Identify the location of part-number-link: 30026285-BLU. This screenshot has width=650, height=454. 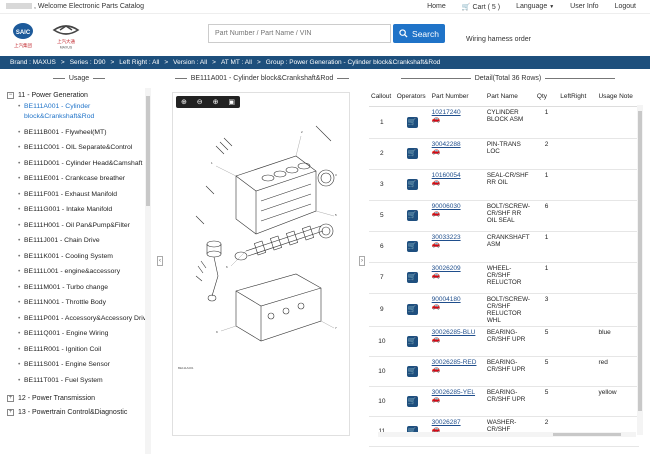
(457, 332).